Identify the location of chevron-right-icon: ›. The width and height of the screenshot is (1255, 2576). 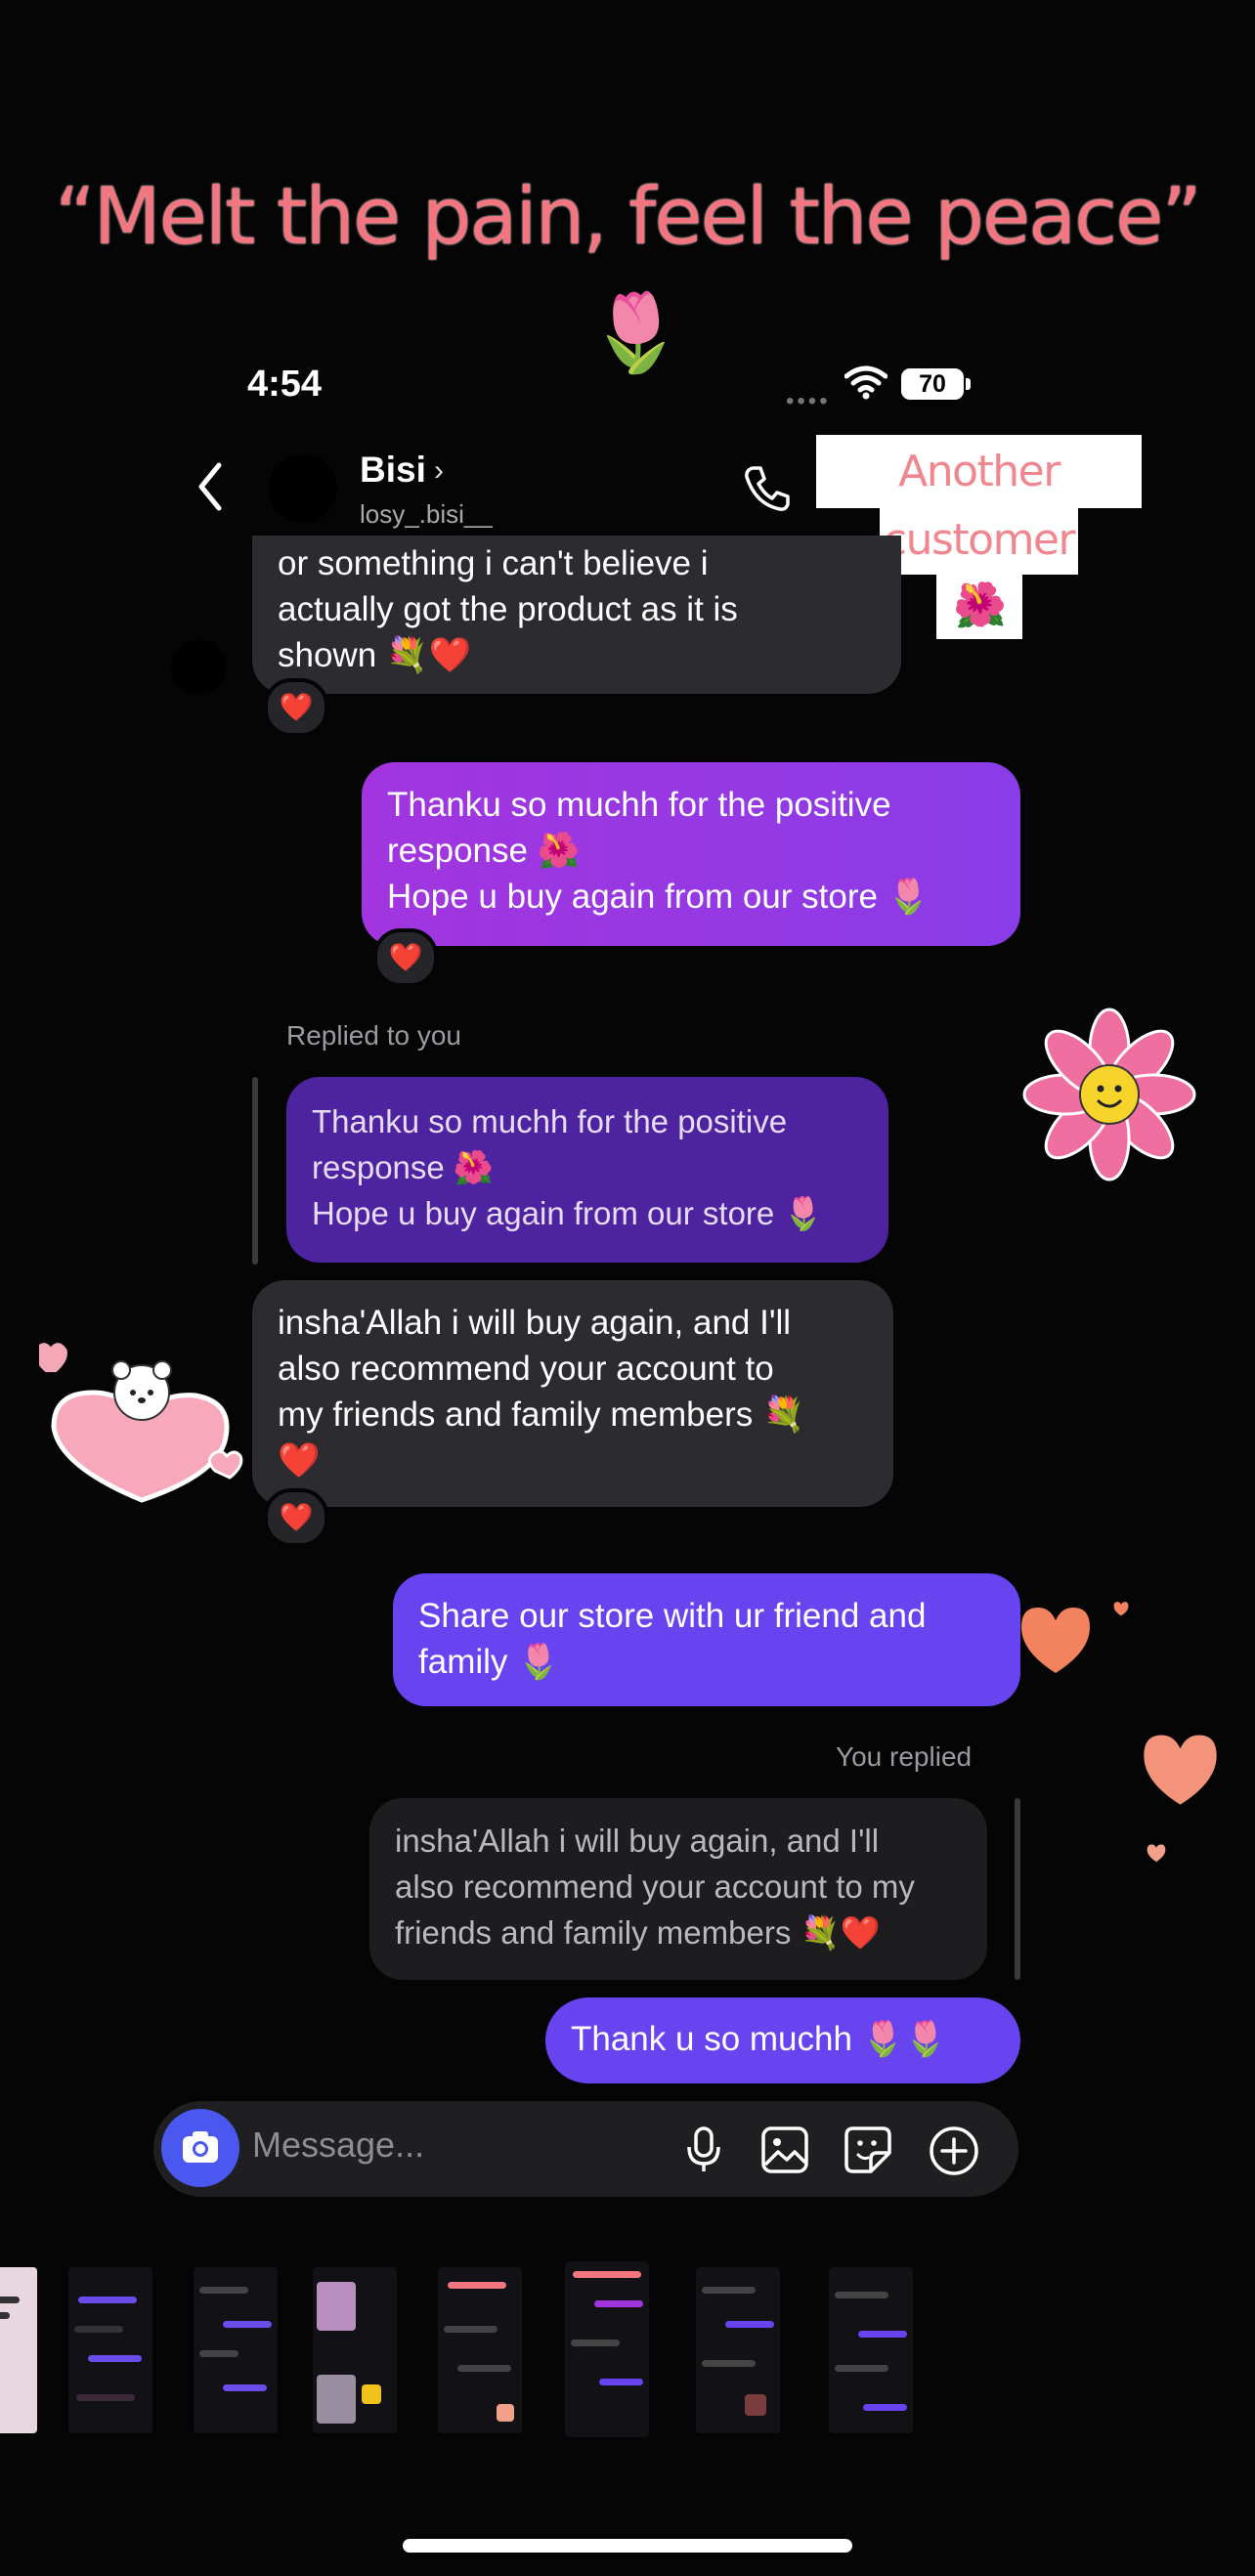
(439, 471).